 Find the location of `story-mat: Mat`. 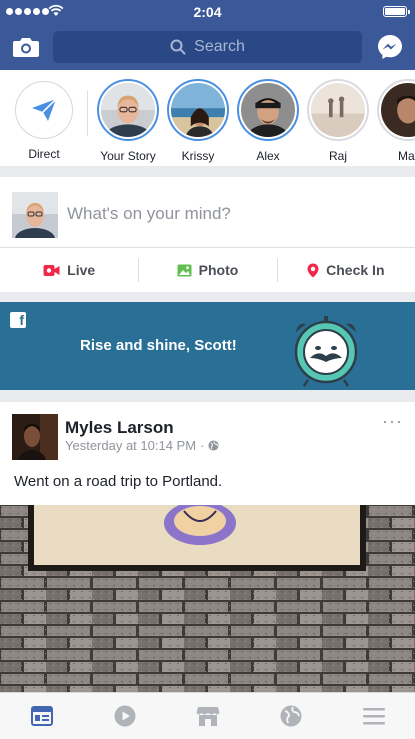

story-mat: Mat is located at coordinates (396, 121).